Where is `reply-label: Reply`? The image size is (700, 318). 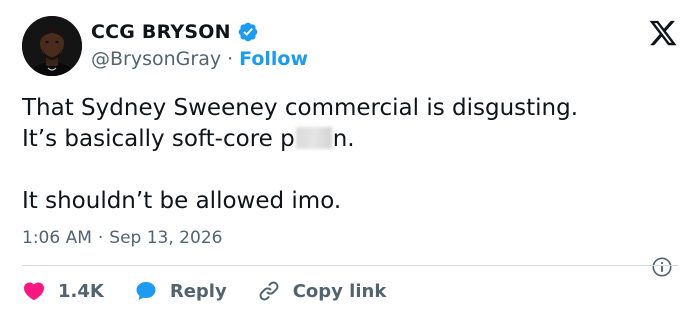
reply-label: Reply is located at coordinates (198, 291).